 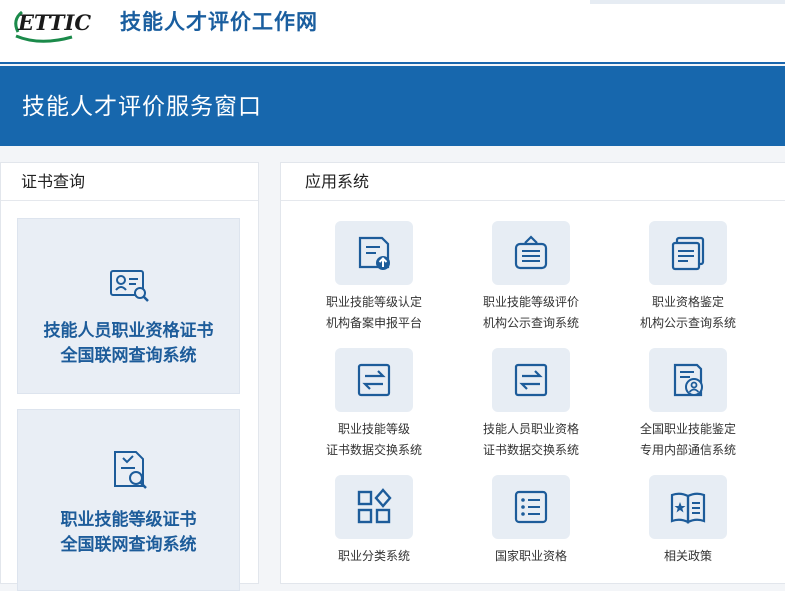 What do you see at coordinates (530, 302) in the screenshot?
I see `app-label-line1: 职业技能等级评价` at bounding box center [530, 302].